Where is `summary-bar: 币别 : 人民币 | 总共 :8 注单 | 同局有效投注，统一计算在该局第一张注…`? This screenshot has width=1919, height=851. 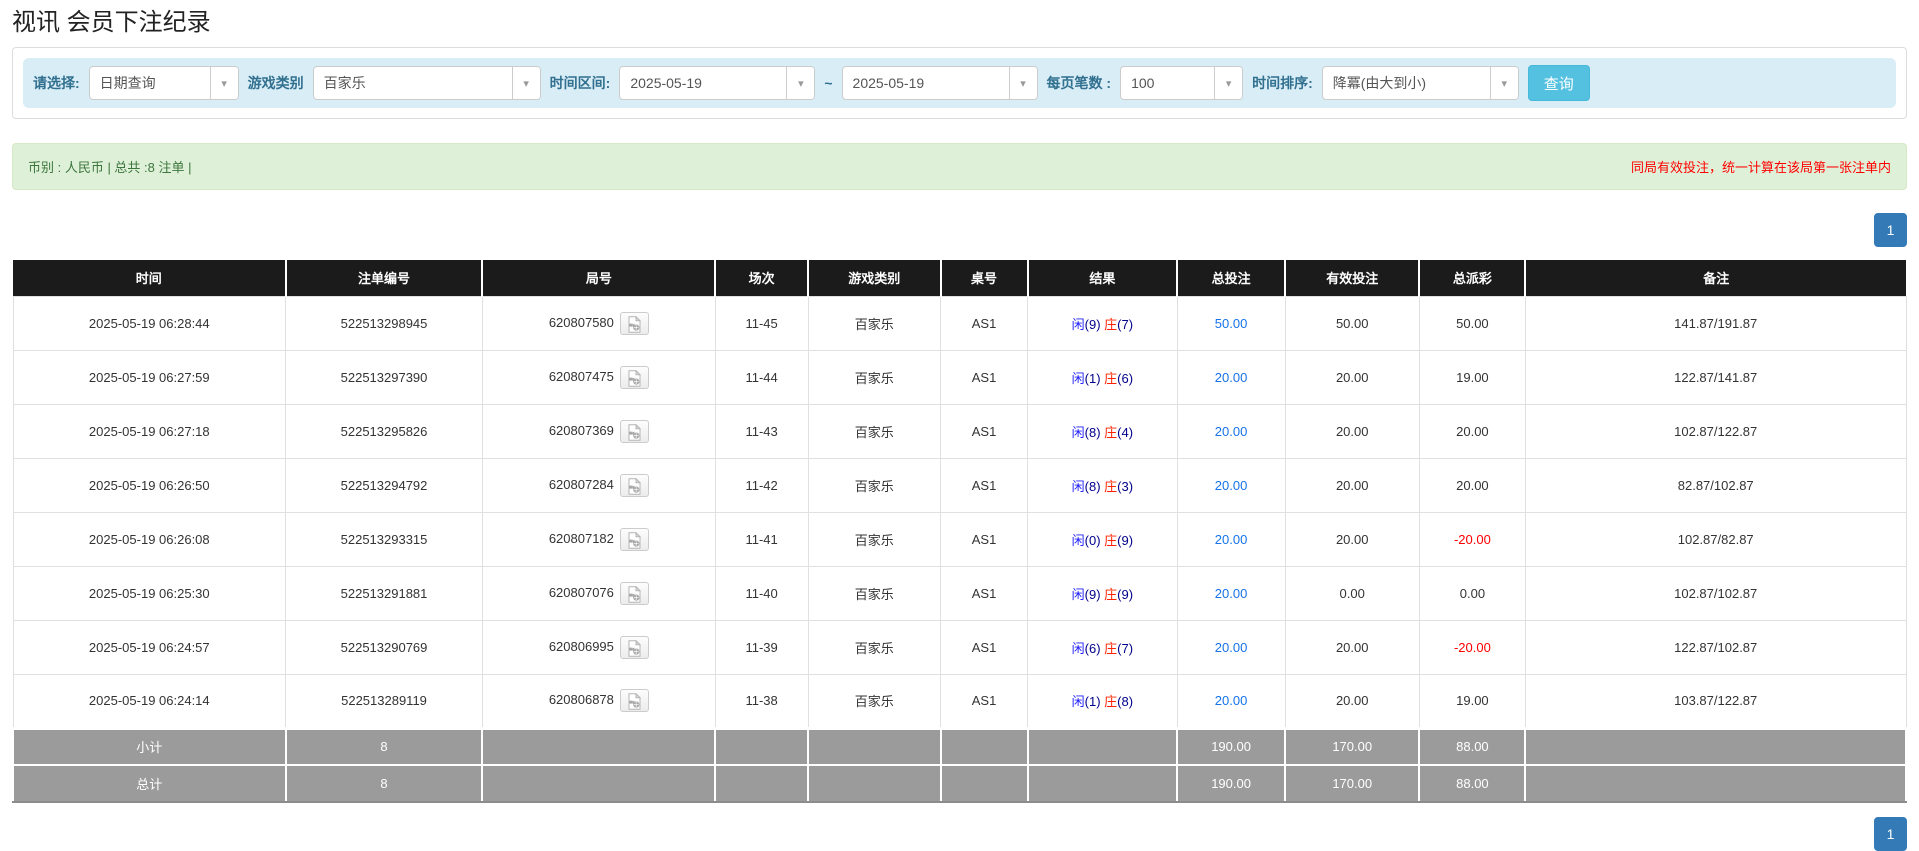 summary-bar: 币别 : 人民币 | 总共 :8 注单 | 同局有效投注，统一计算在该局第一张注… is located at coordinates (959, 166).